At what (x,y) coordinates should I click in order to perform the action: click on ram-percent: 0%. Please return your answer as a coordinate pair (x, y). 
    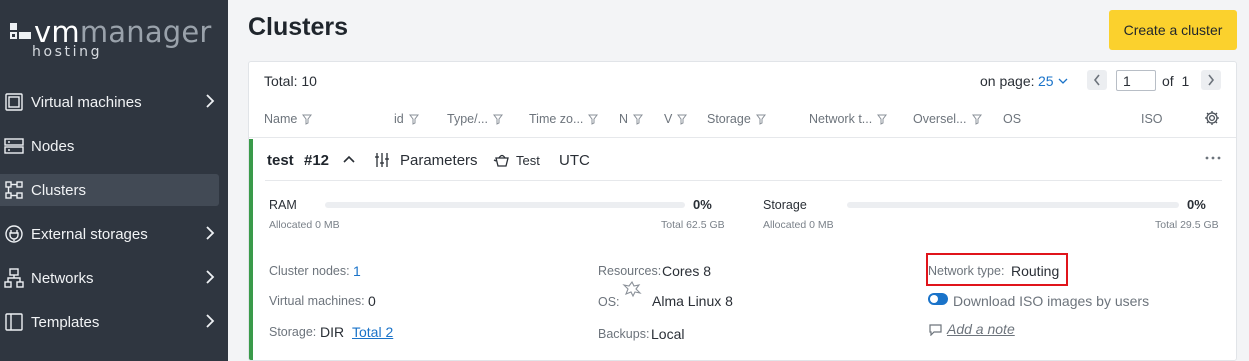
    Looking at the image, I should click on (702, 204).